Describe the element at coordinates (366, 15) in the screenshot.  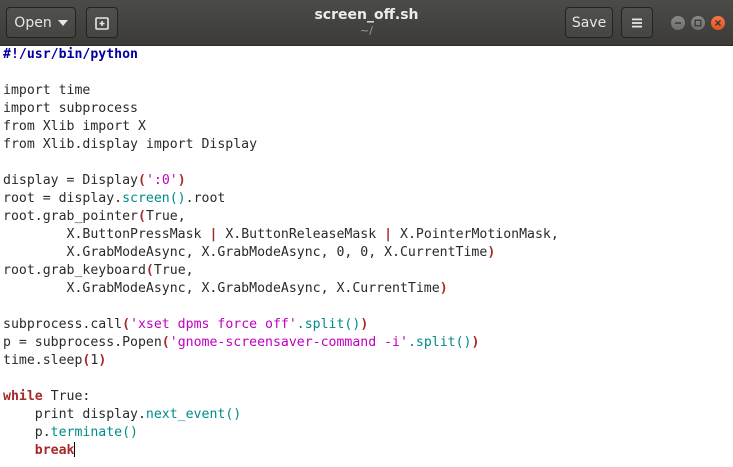
I see `window-title: screen_off.sh` at that location.